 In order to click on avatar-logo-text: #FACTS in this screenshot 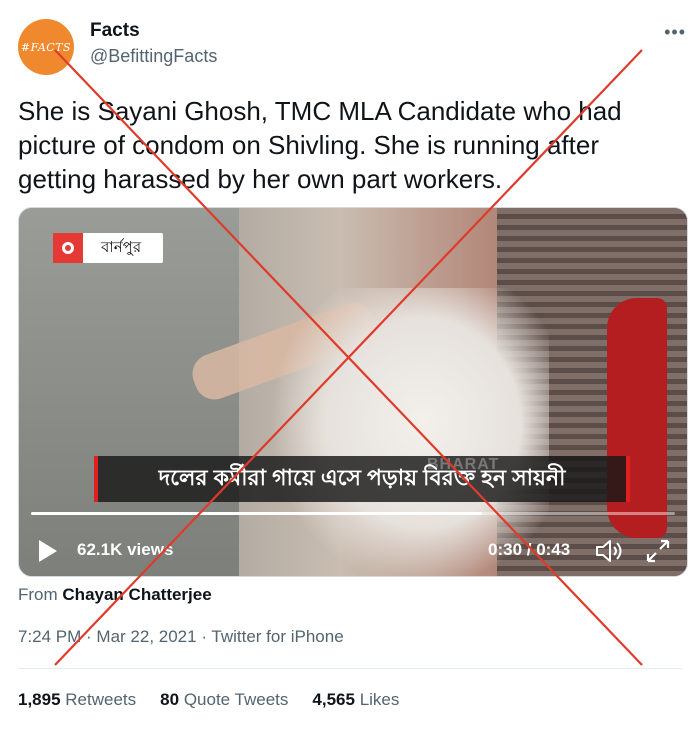, I will do `click(46, 47)`.